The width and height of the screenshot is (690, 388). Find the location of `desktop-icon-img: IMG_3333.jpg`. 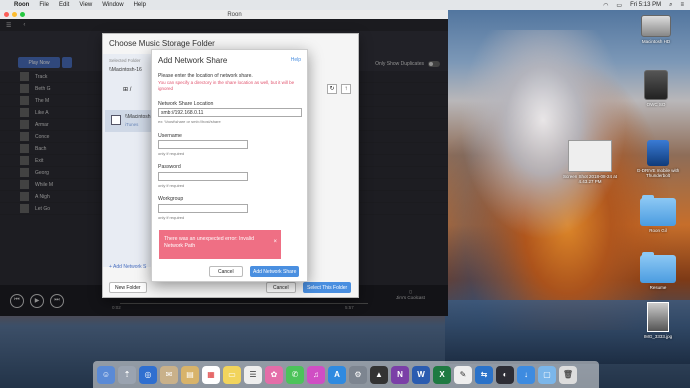

desktop-icon-img: IMG_3333.jpg is located at coordinates (658, 320).